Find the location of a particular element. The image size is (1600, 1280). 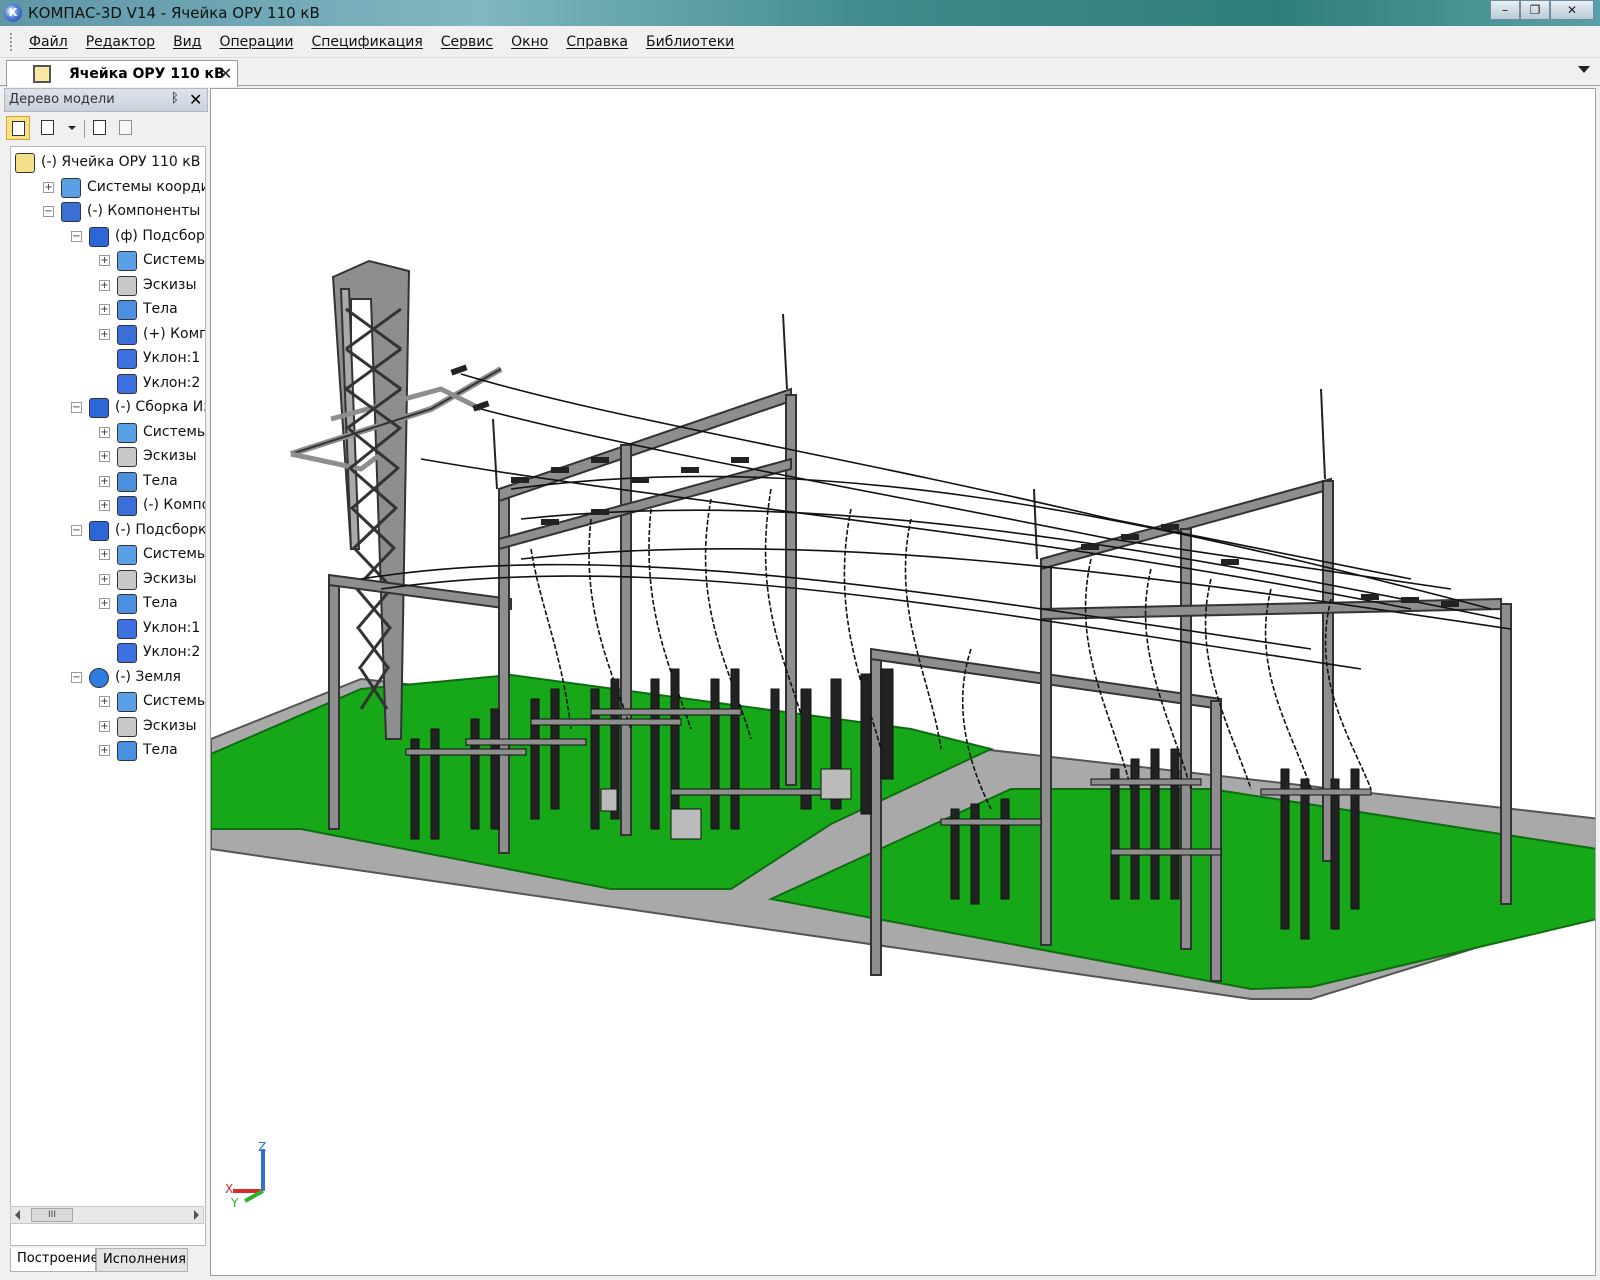

document-tab-close-icon: ✕ is located at coordinates (225, 73).